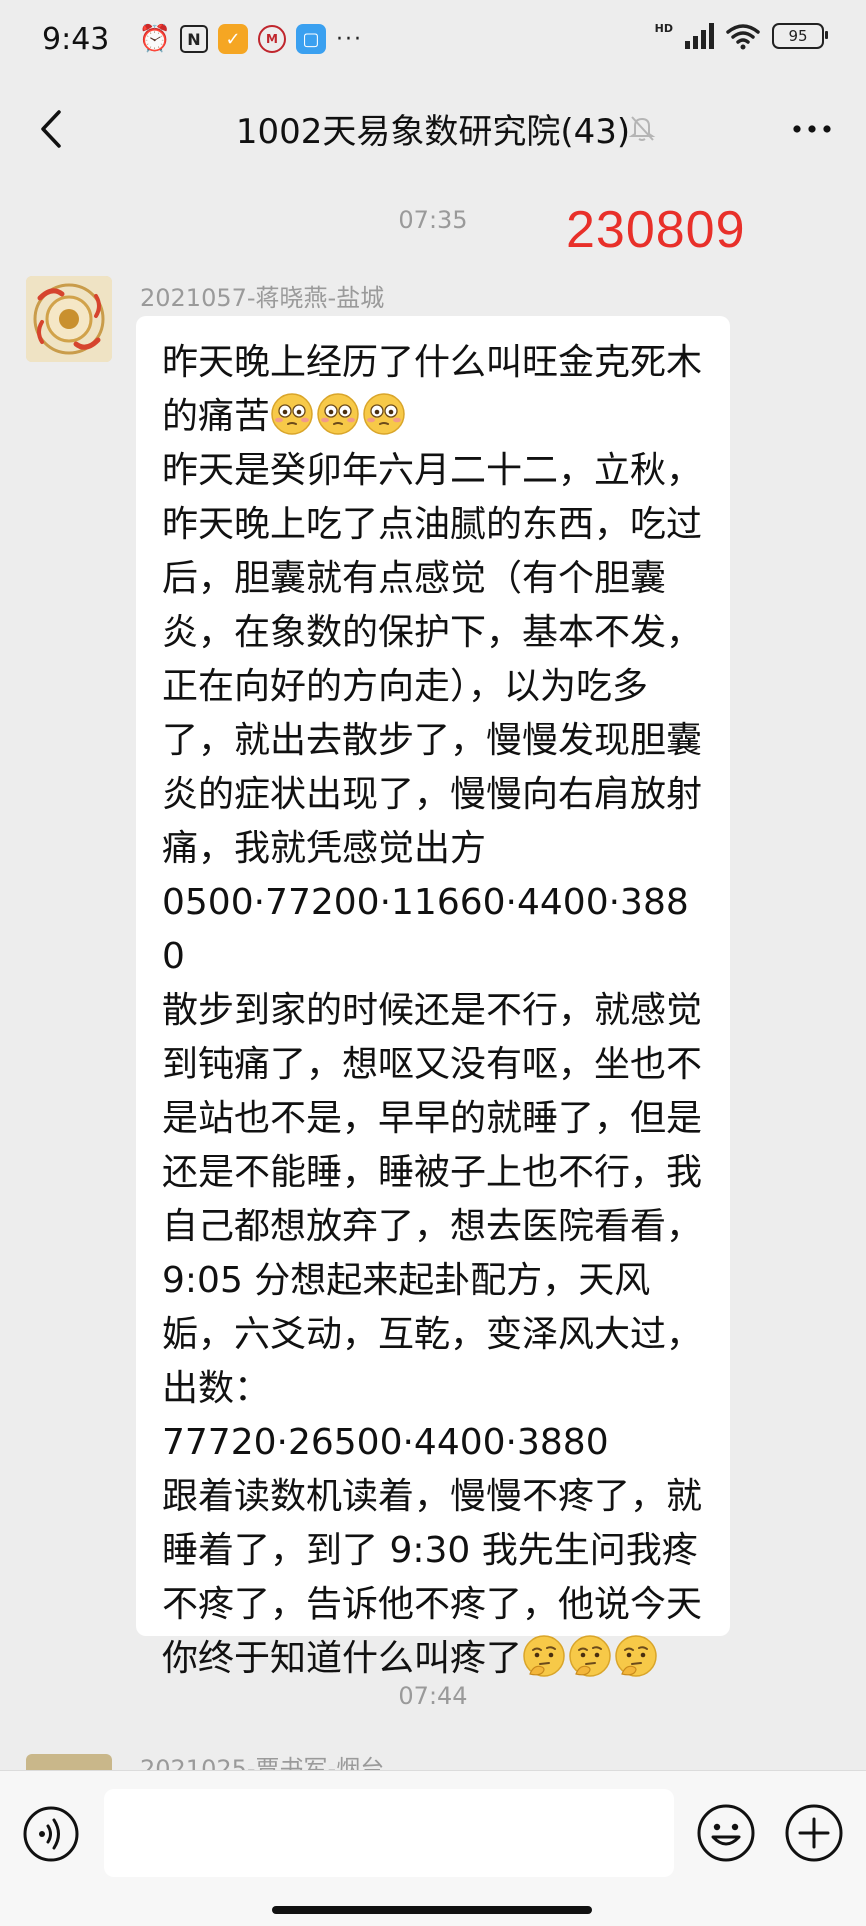 This screenshot has width=866, height=1926. Describe the element at coordinates (642, 128) in the screenshot. I see `mute-bell-icon` at that location.